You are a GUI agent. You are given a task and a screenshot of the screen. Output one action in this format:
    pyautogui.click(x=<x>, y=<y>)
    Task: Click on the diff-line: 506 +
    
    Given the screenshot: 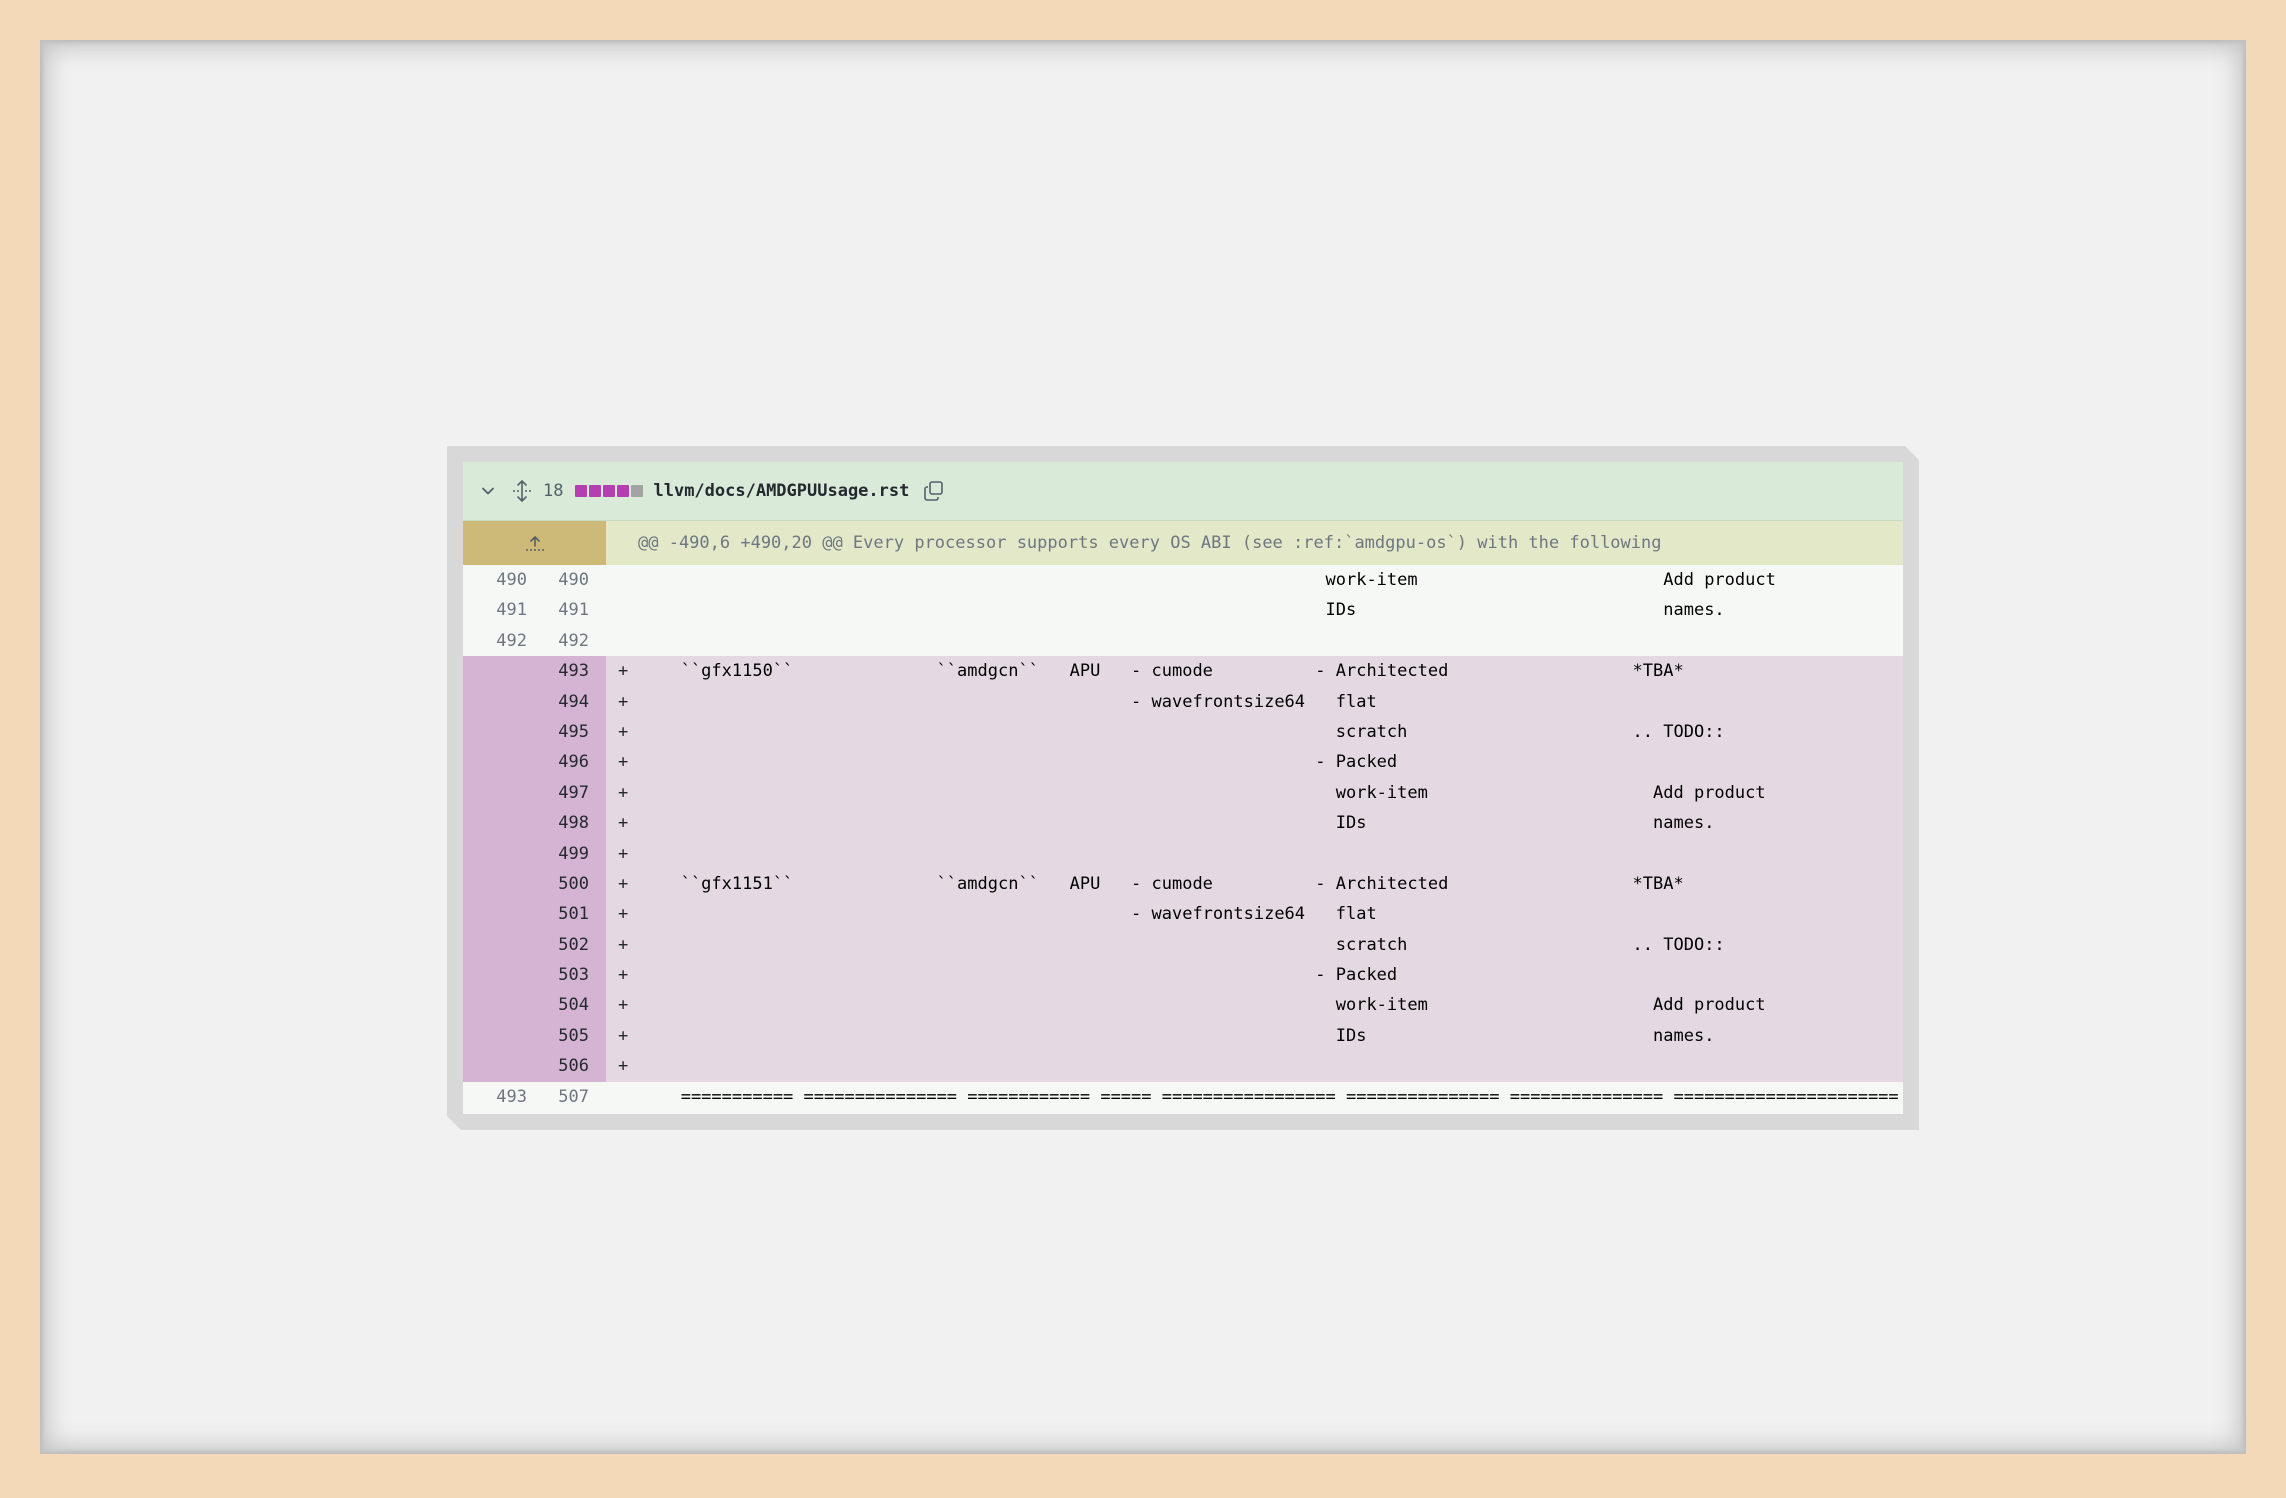 What is the action you would take?
    pyautogui.click(x=1183, y=1066)
    